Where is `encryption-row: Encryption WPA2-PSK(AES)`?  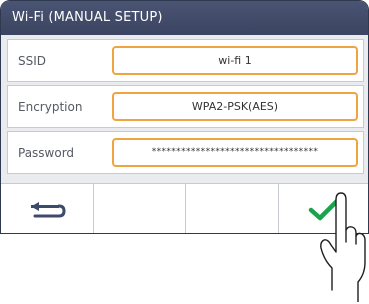
encryption-row: Encryption WPA2-PSK(AES) is located at coordinates (185, 106).